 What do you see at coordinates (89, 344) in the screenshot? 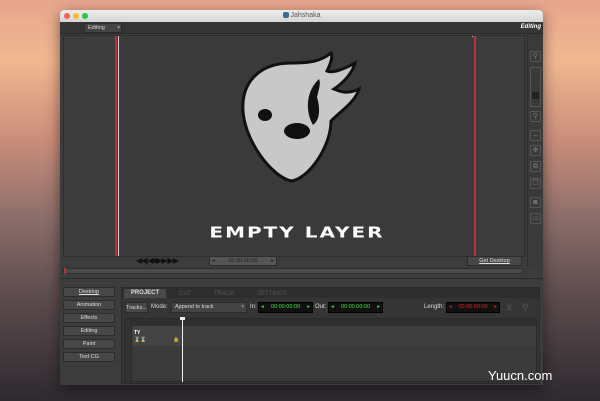
I see `sidebar-item-paint: Paint` at bounding box center [89, 344].